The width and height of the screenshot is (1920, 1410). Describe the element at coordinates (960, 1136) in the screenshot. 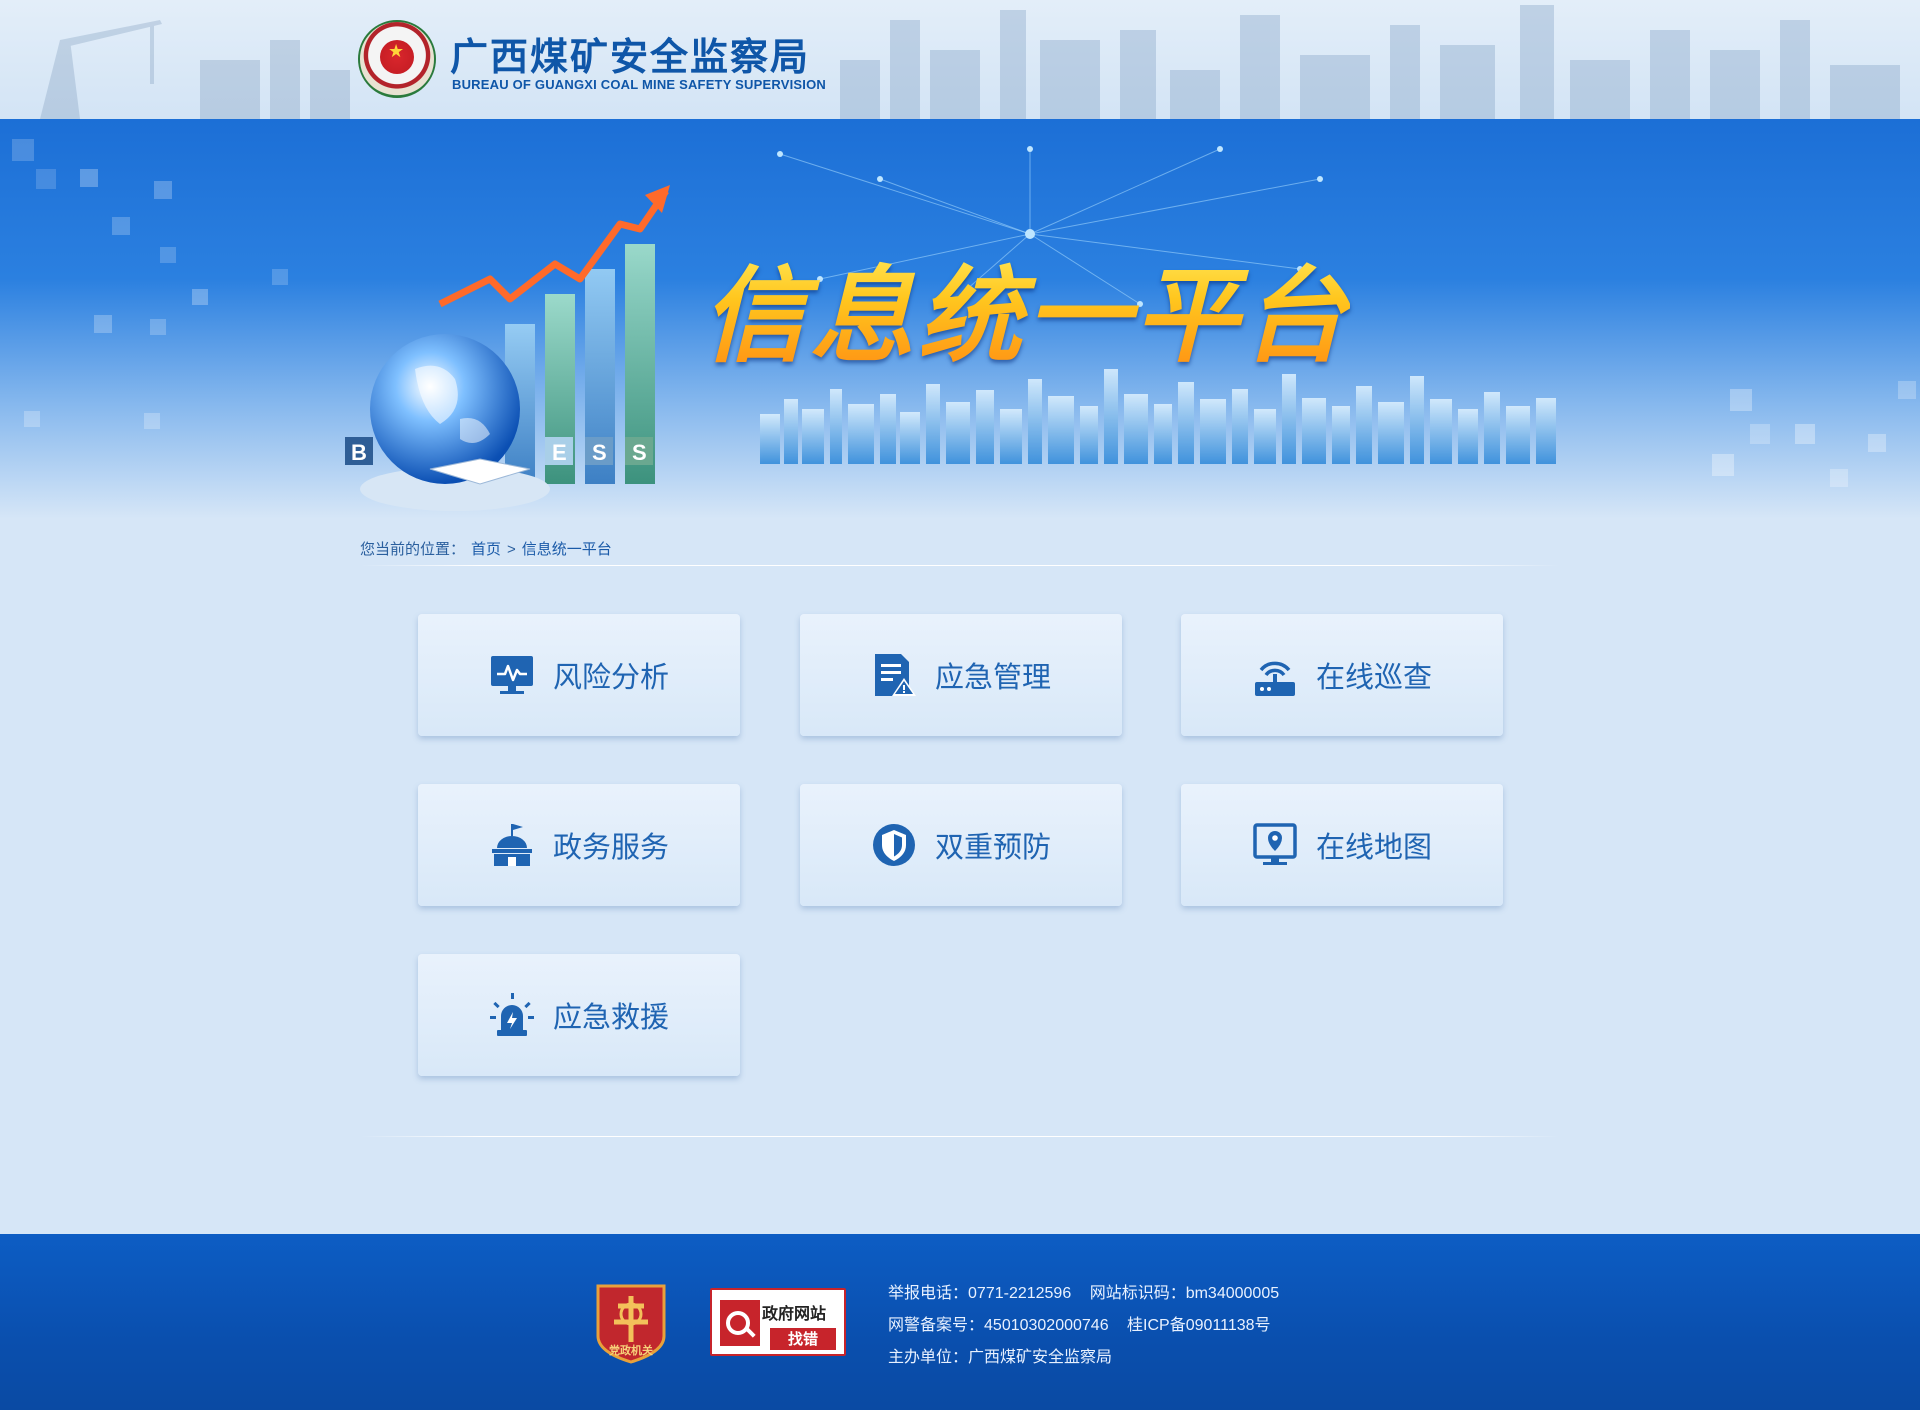

I see `content-divider-bottom` at that location.